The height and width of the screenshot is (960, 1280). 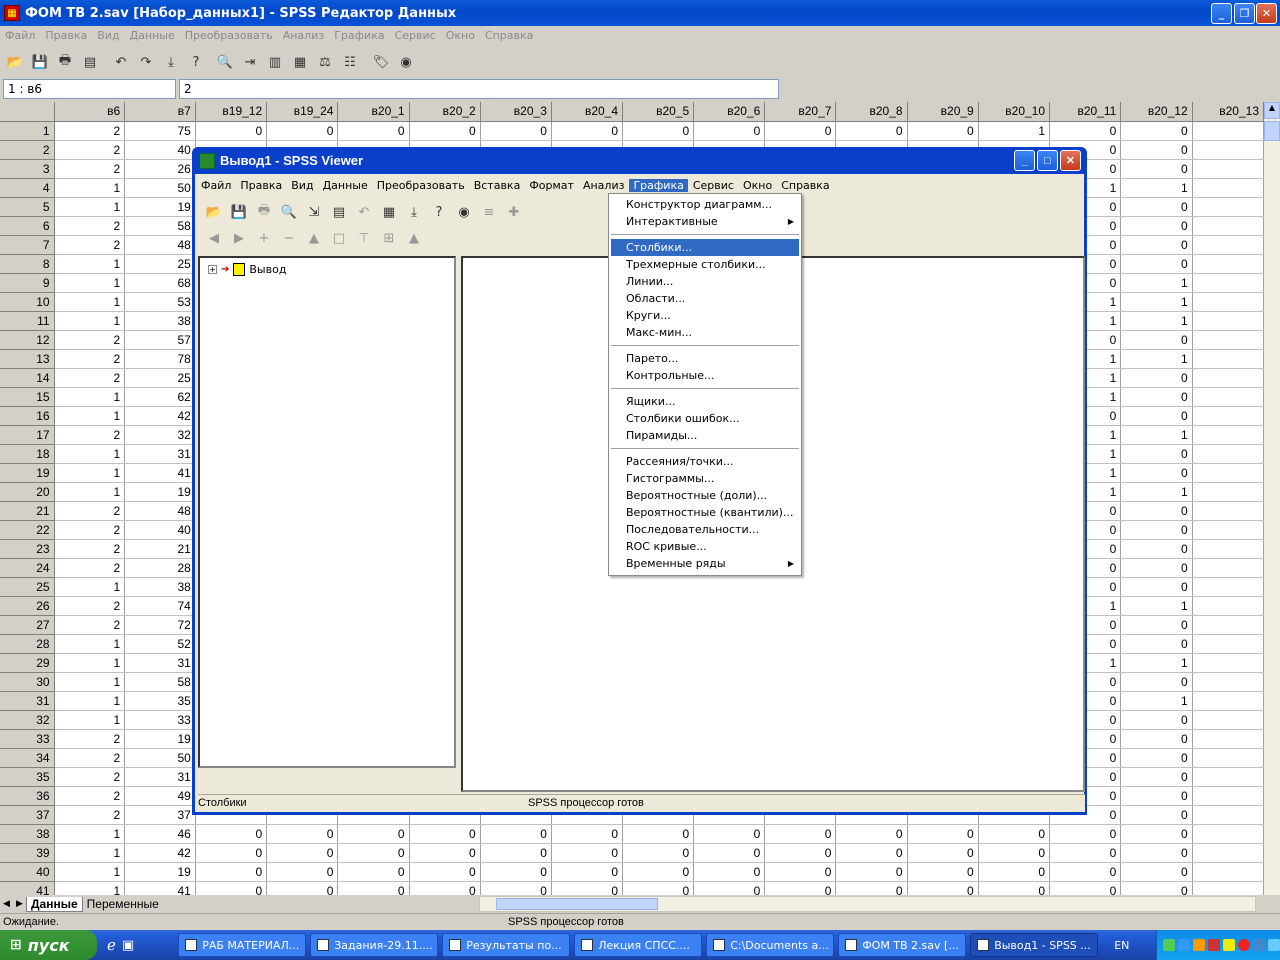 What do you see at coordinates (196, 62) in the screenshot?
I see `variables-icon: ?` at bounding box center [196, 62].